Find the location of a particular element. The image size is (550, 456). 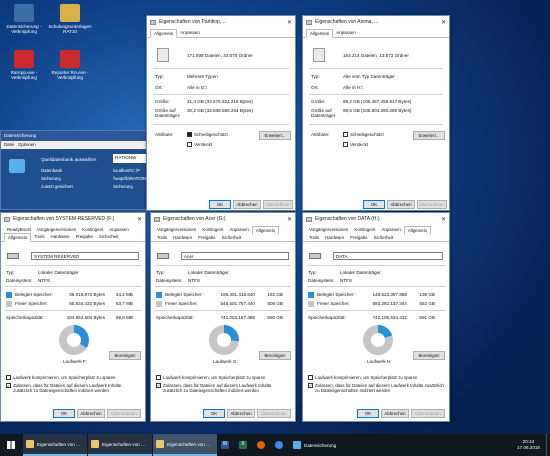

desktop-icon-reporter: Reporter RA.exe - Verknüpfung is located at coordinates (70, 65).